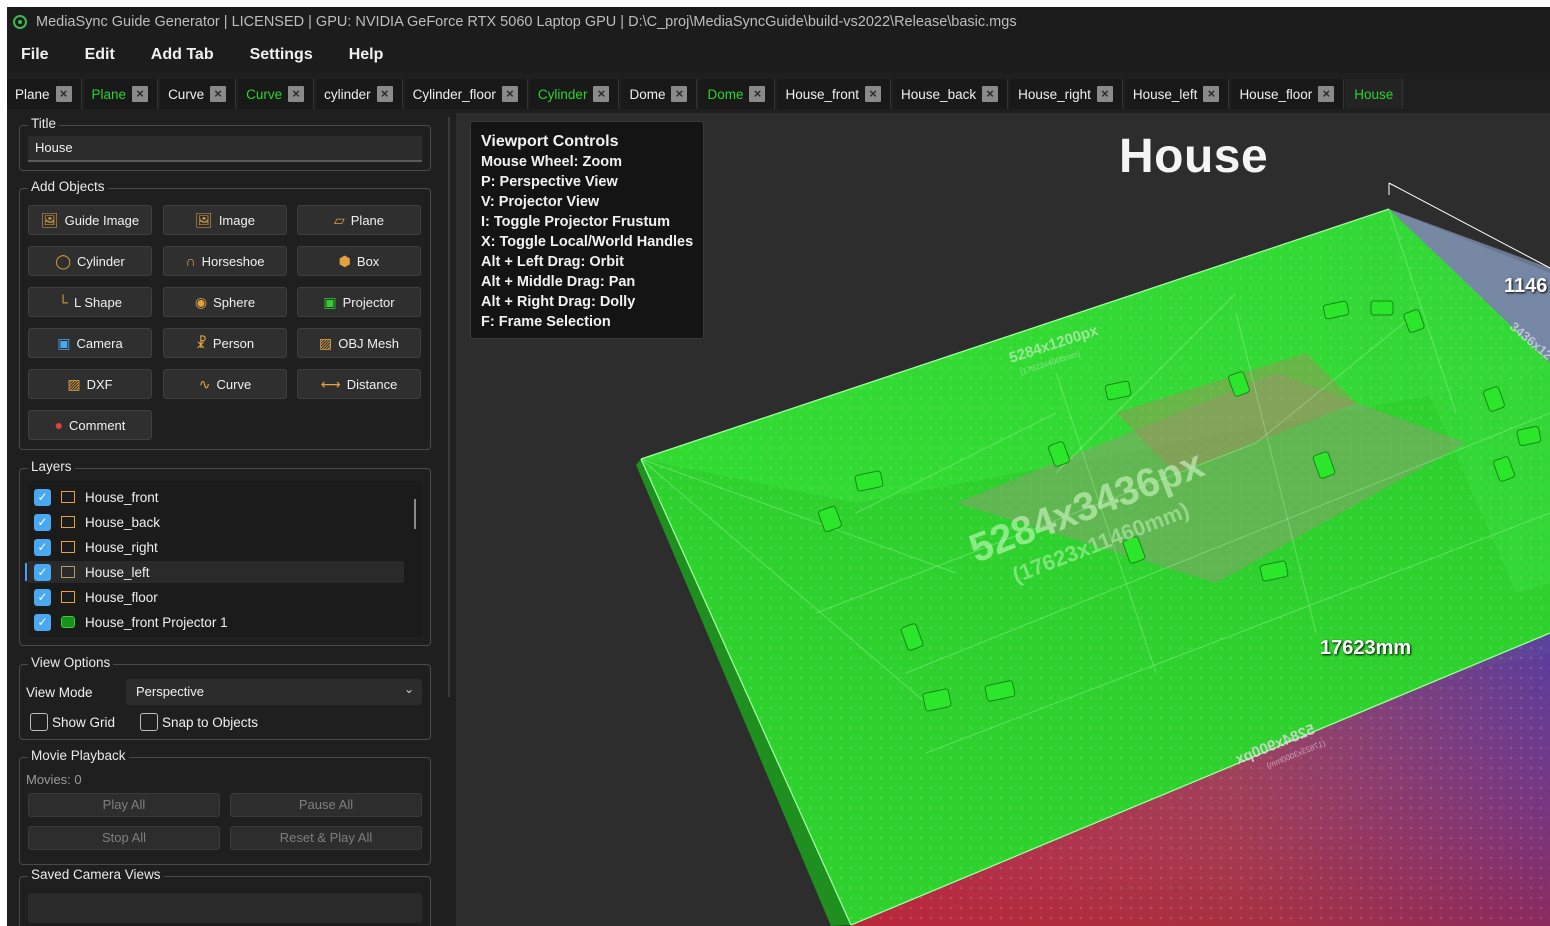  I want to click on cylinder-button: ◯ Cylinder, so click(90, 261).